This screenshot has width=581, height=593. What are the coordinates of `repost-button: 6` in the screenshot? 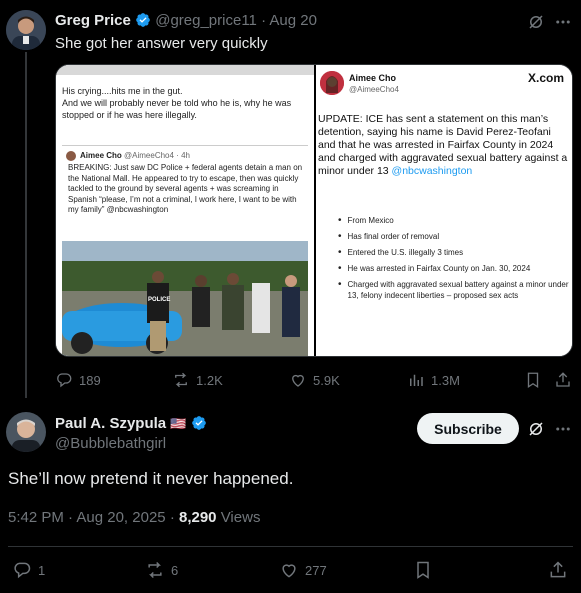 It's located at (161, 570).